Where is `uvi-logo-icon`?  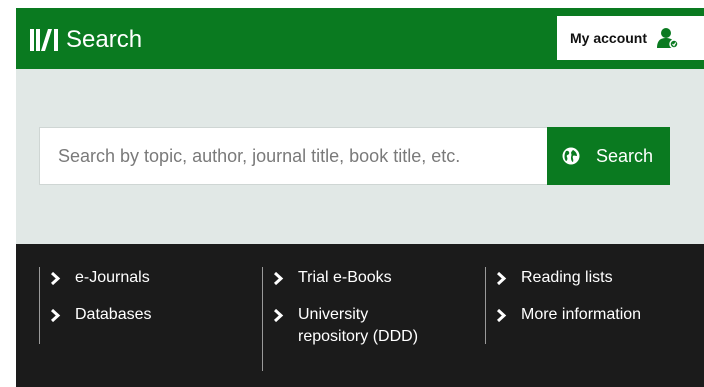
uvi-logo-icon is located at coordinates (44, 40).